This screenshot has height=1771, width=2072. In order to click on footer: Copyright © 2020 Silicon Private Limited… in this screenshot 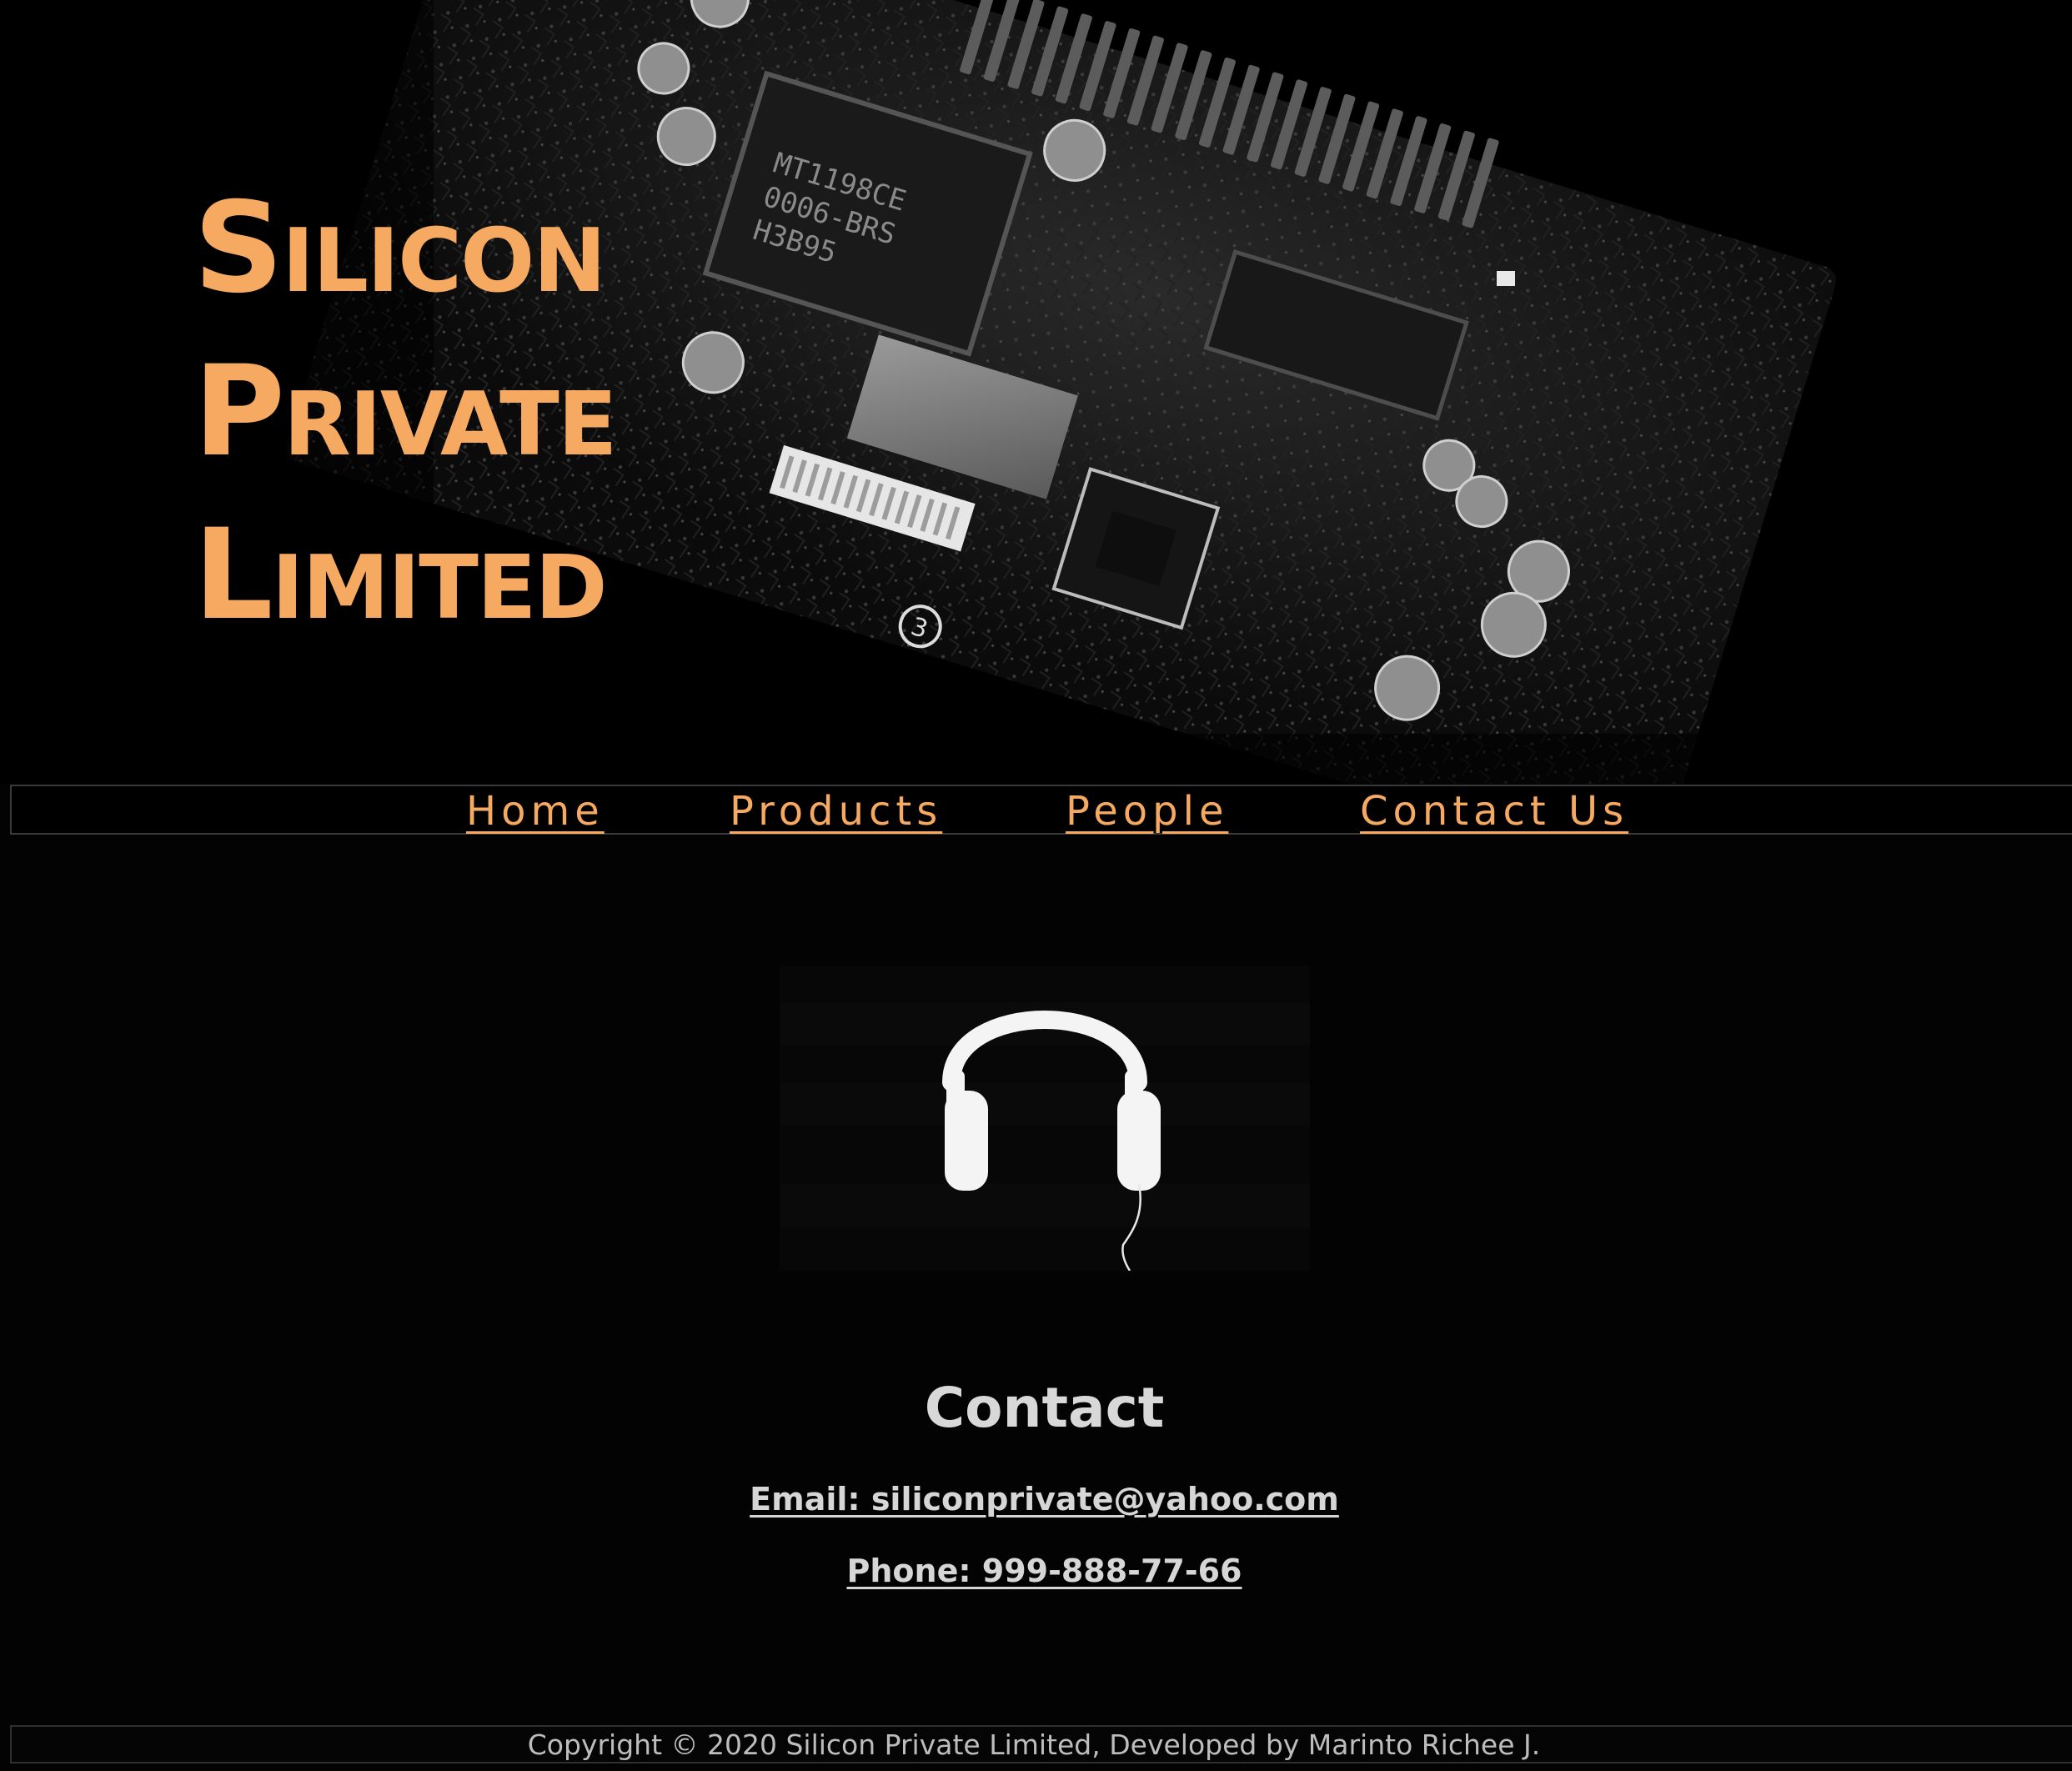, I will do `click(1041, 1744)`.